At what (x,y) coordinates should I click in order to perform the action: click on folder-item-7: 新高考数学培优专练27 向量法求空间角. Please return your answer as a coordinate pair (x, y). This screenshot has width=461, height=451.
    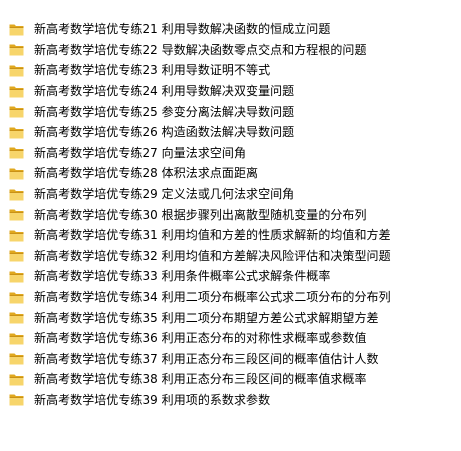
    Looking at the image, I should click on (230, 153).